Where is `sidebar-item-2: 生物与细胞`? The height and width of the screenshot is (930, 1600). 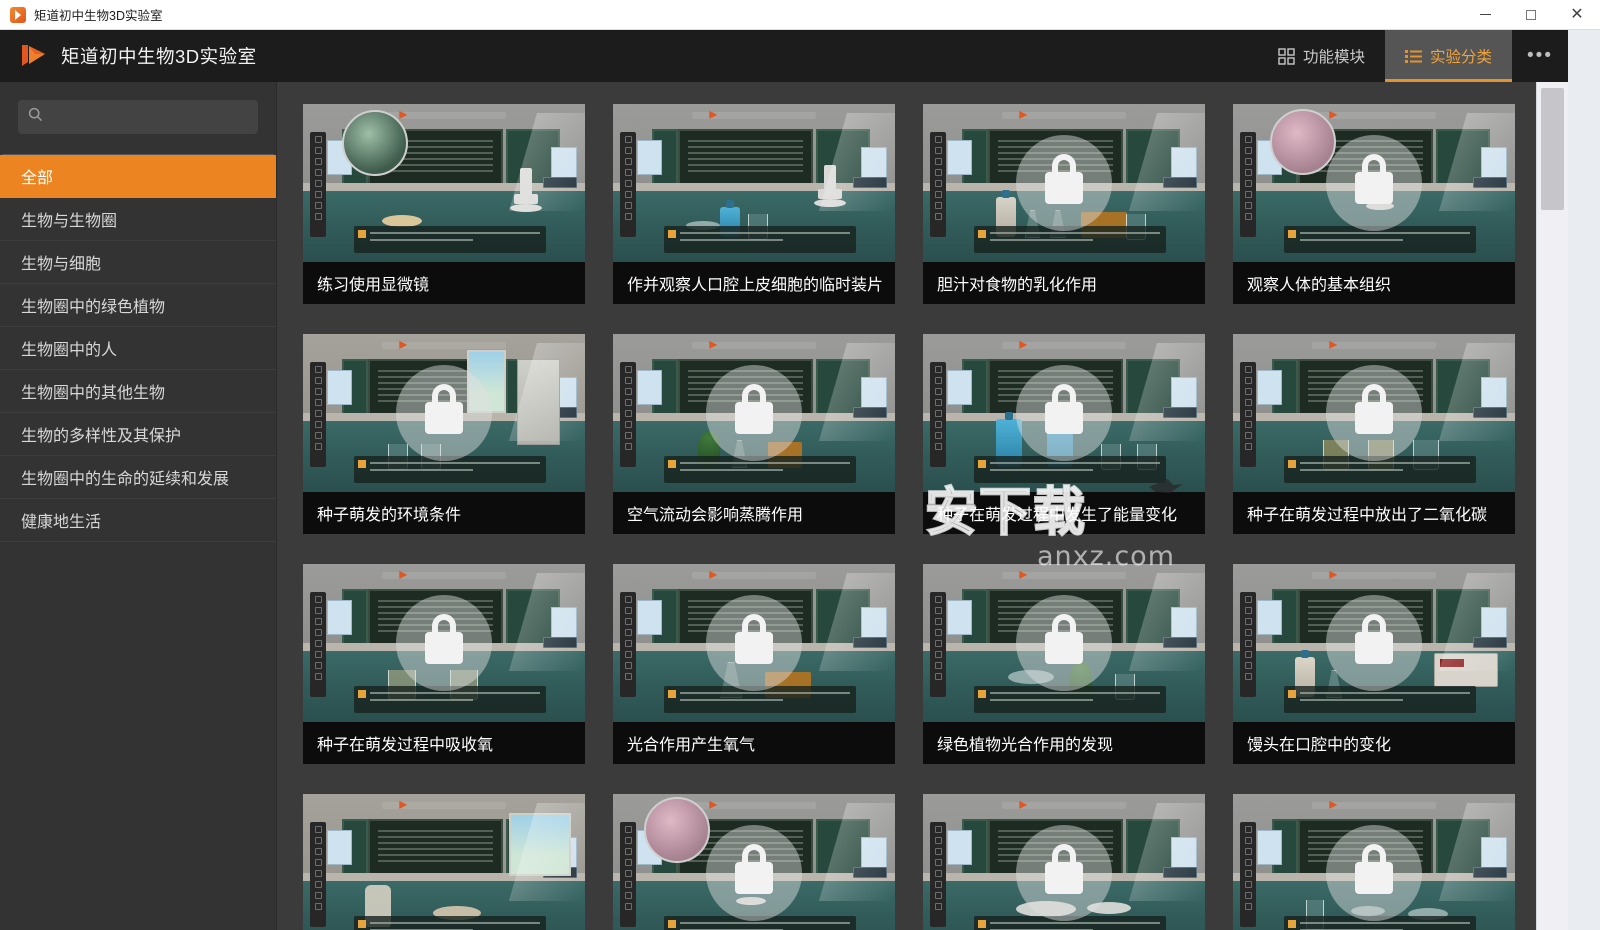 sidebar-item-2: 生物与细胞 is located at coordinates (138, 262).